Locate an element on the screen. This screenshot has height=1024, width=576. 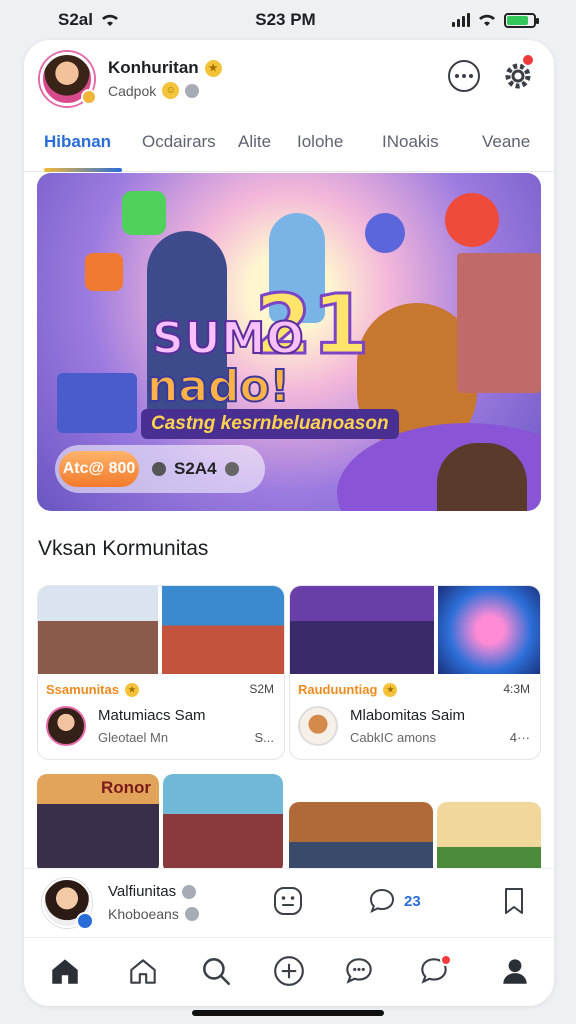
community-label-text: Rauduuntiag is located at coordinates (338, 689).